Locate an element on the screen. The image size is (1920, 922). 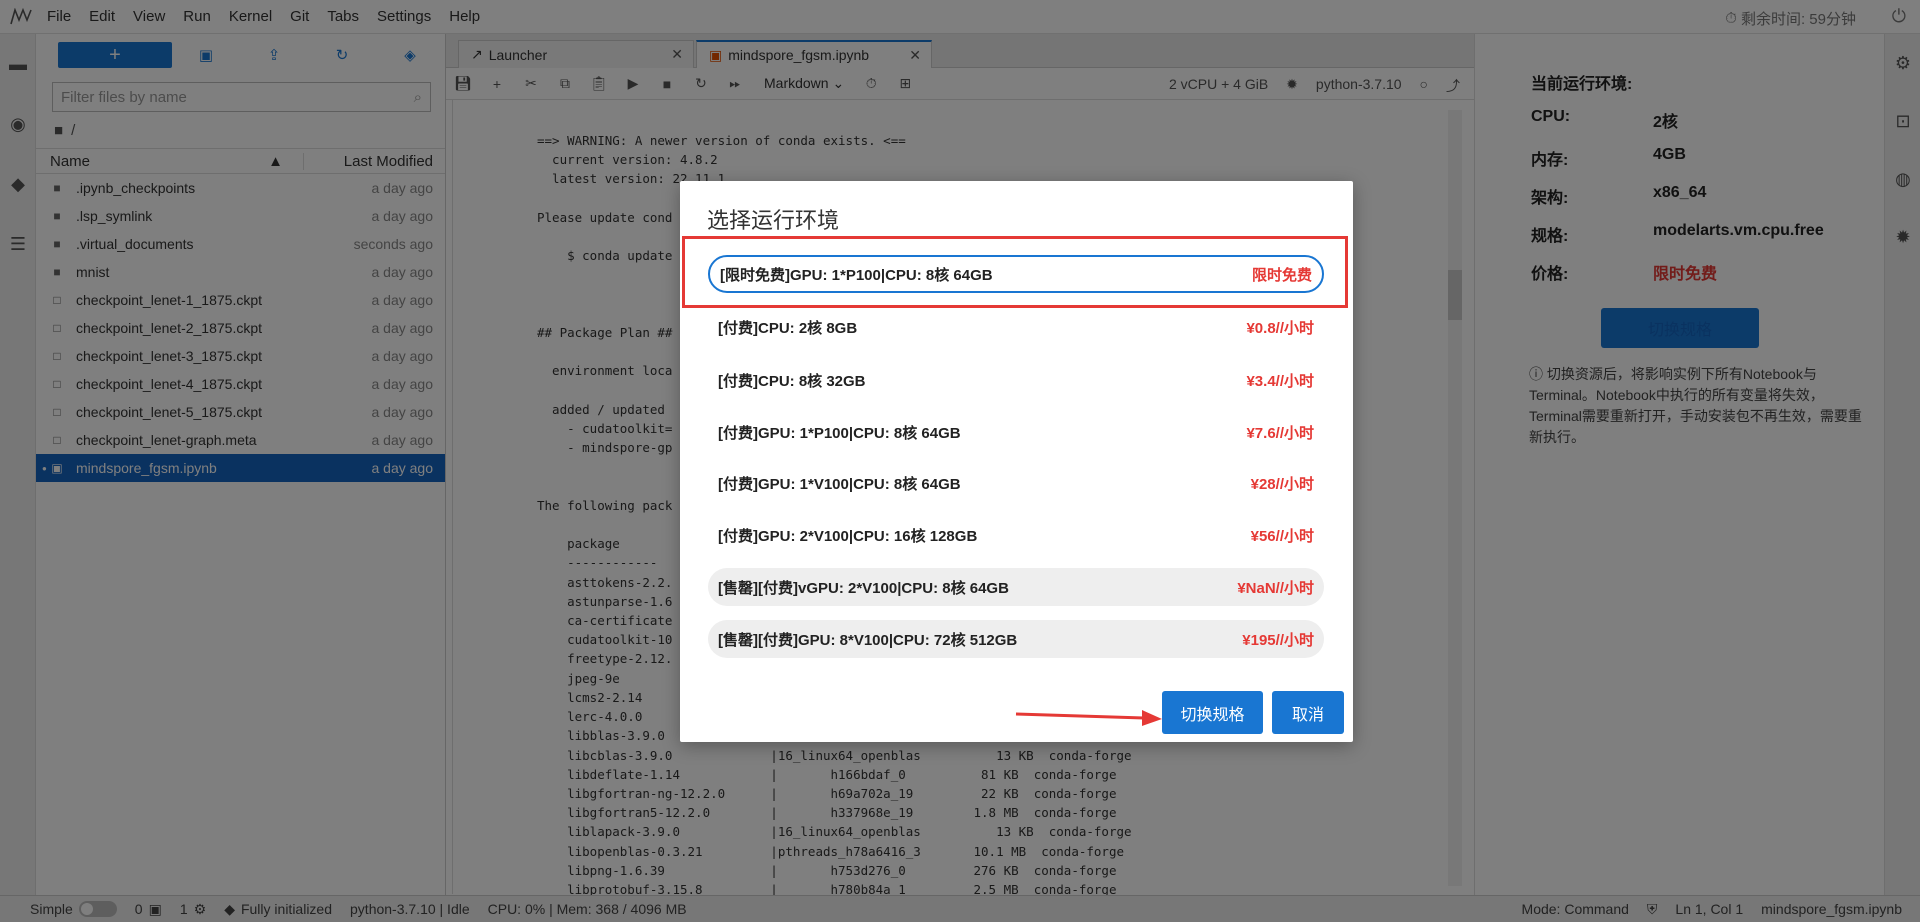
option-label: [付费]GPU: 1*V100|CPU: 8核 64GB is located at coordinates (839, 484).